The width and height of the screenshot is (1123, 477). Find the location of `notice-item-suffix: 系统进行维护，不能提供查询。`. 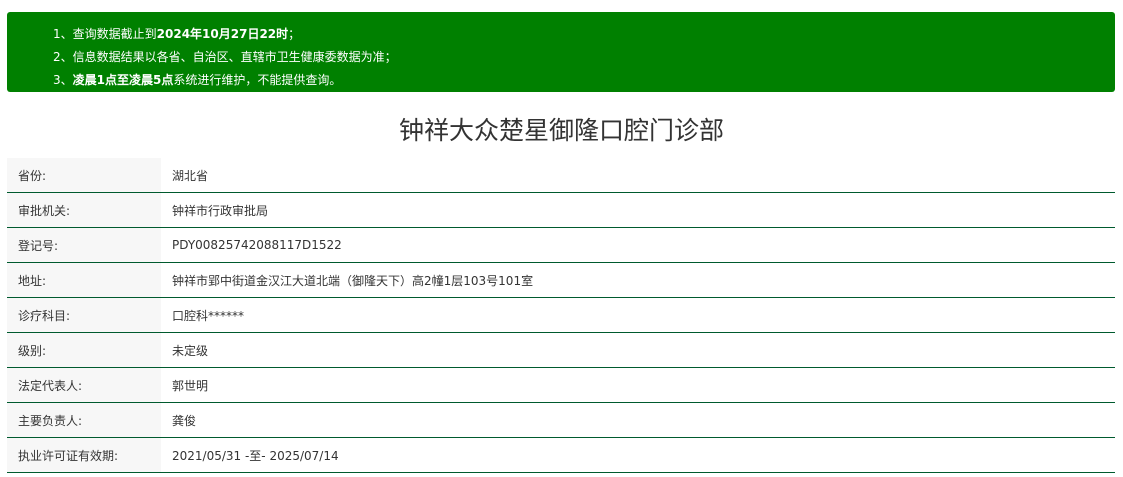

notice-item-suffix: 系统进行维护，不能提供查询。 is located at coordinates (257, 80).